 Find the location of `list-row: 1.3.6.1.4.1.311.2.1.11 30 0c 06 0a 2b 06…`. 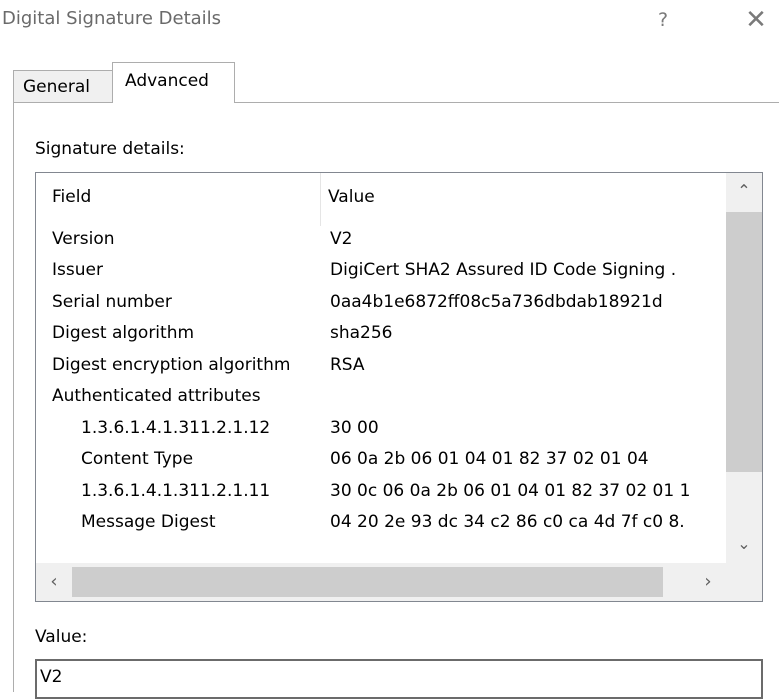

list-row: 1.3.6.1.4.1.311.2.1.11 30 0c 06 0a 2b 06… is located at coordinates (381, 494).